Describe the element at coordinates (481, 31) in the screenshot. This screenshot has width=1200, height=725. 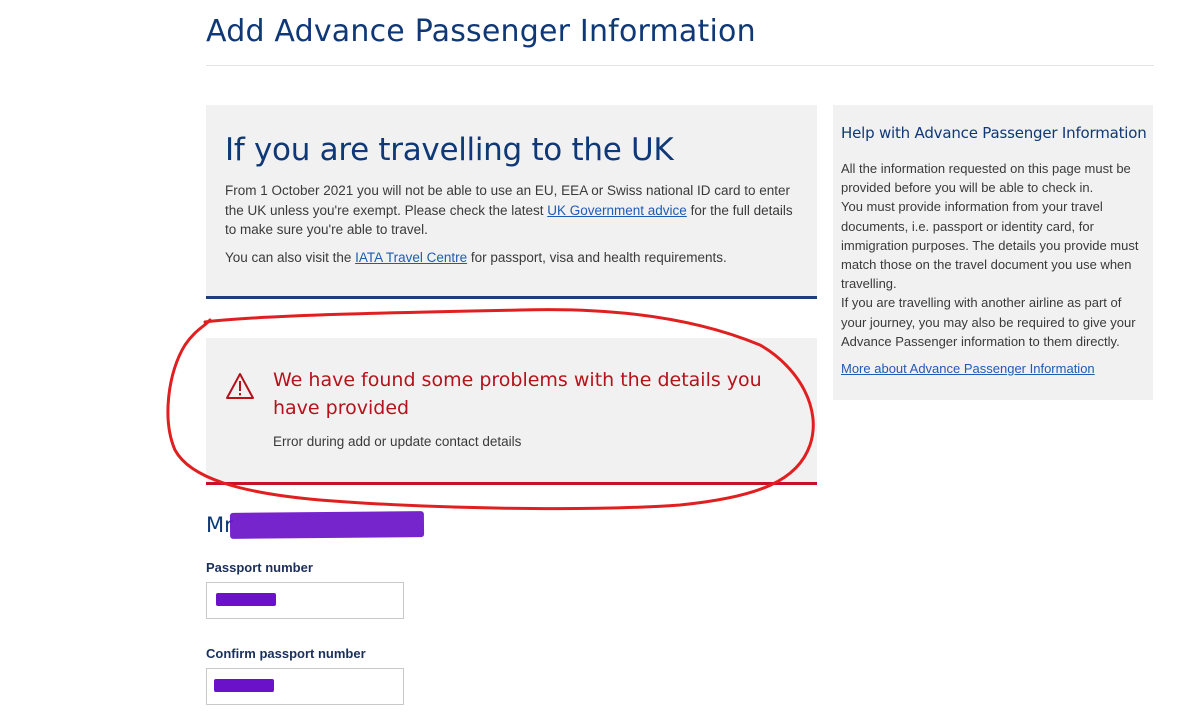
I see `page-title: Add Advance Passenger Information` at that location.